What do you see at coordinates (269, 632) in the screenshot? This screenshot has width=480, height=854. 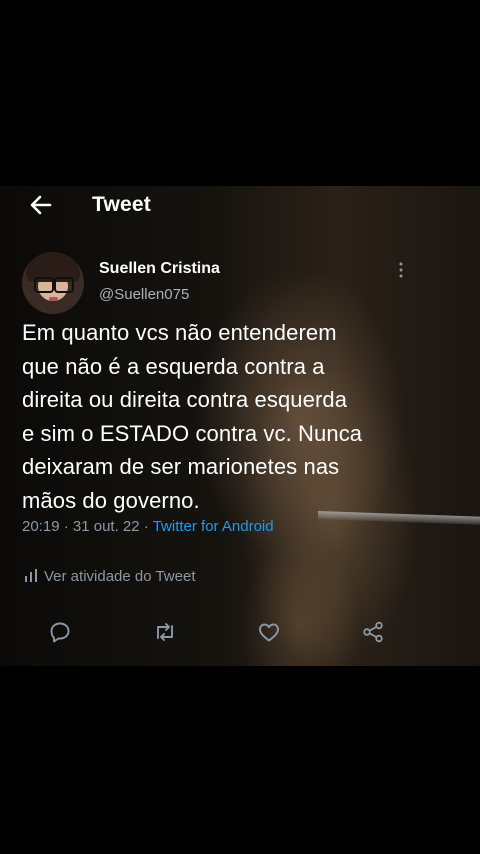 I see `like-icon` at bounding box center [269, 632].